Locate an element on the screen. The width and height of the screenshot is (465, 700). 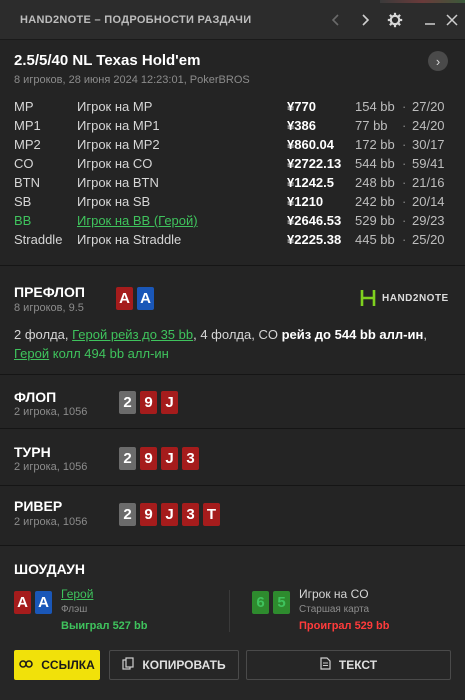
player-stats: 30/17 is located at coordinates (428, 144).